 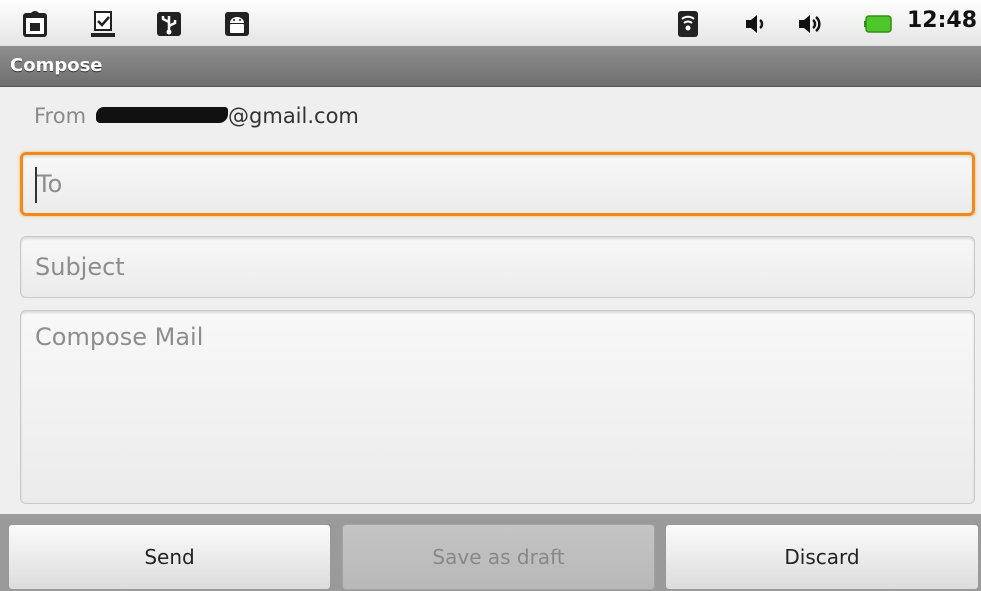 I want to click on to-field-container, so click(x=497, y=184).